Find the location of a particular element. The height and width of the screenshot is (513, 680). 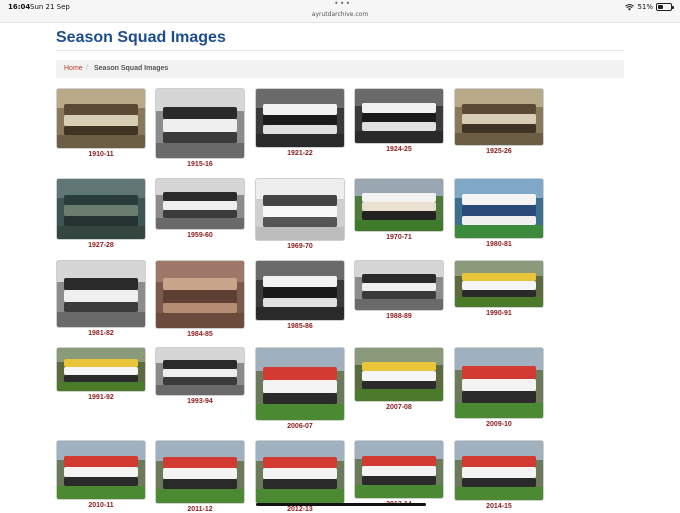

squad-tile: 1988-89 is located at coordinates (399, 290).